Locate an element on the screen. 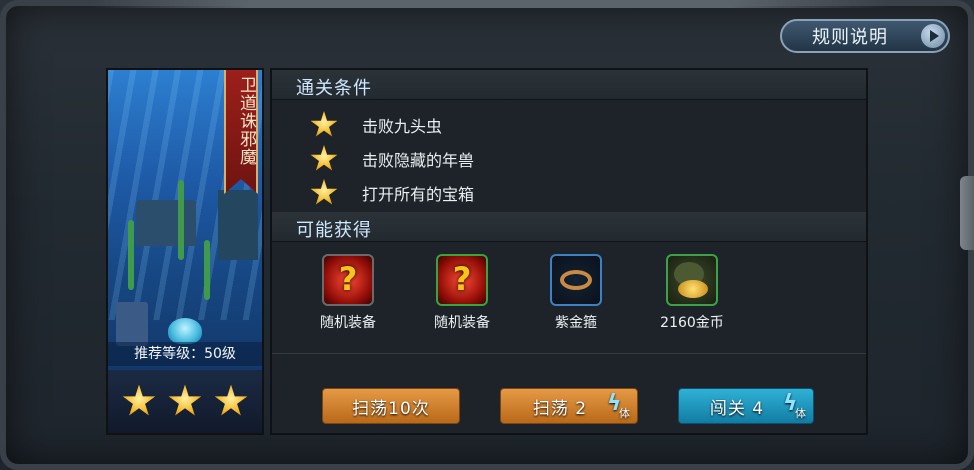  challenge-label: 闯关 4 is located at coordinates (737, 408).